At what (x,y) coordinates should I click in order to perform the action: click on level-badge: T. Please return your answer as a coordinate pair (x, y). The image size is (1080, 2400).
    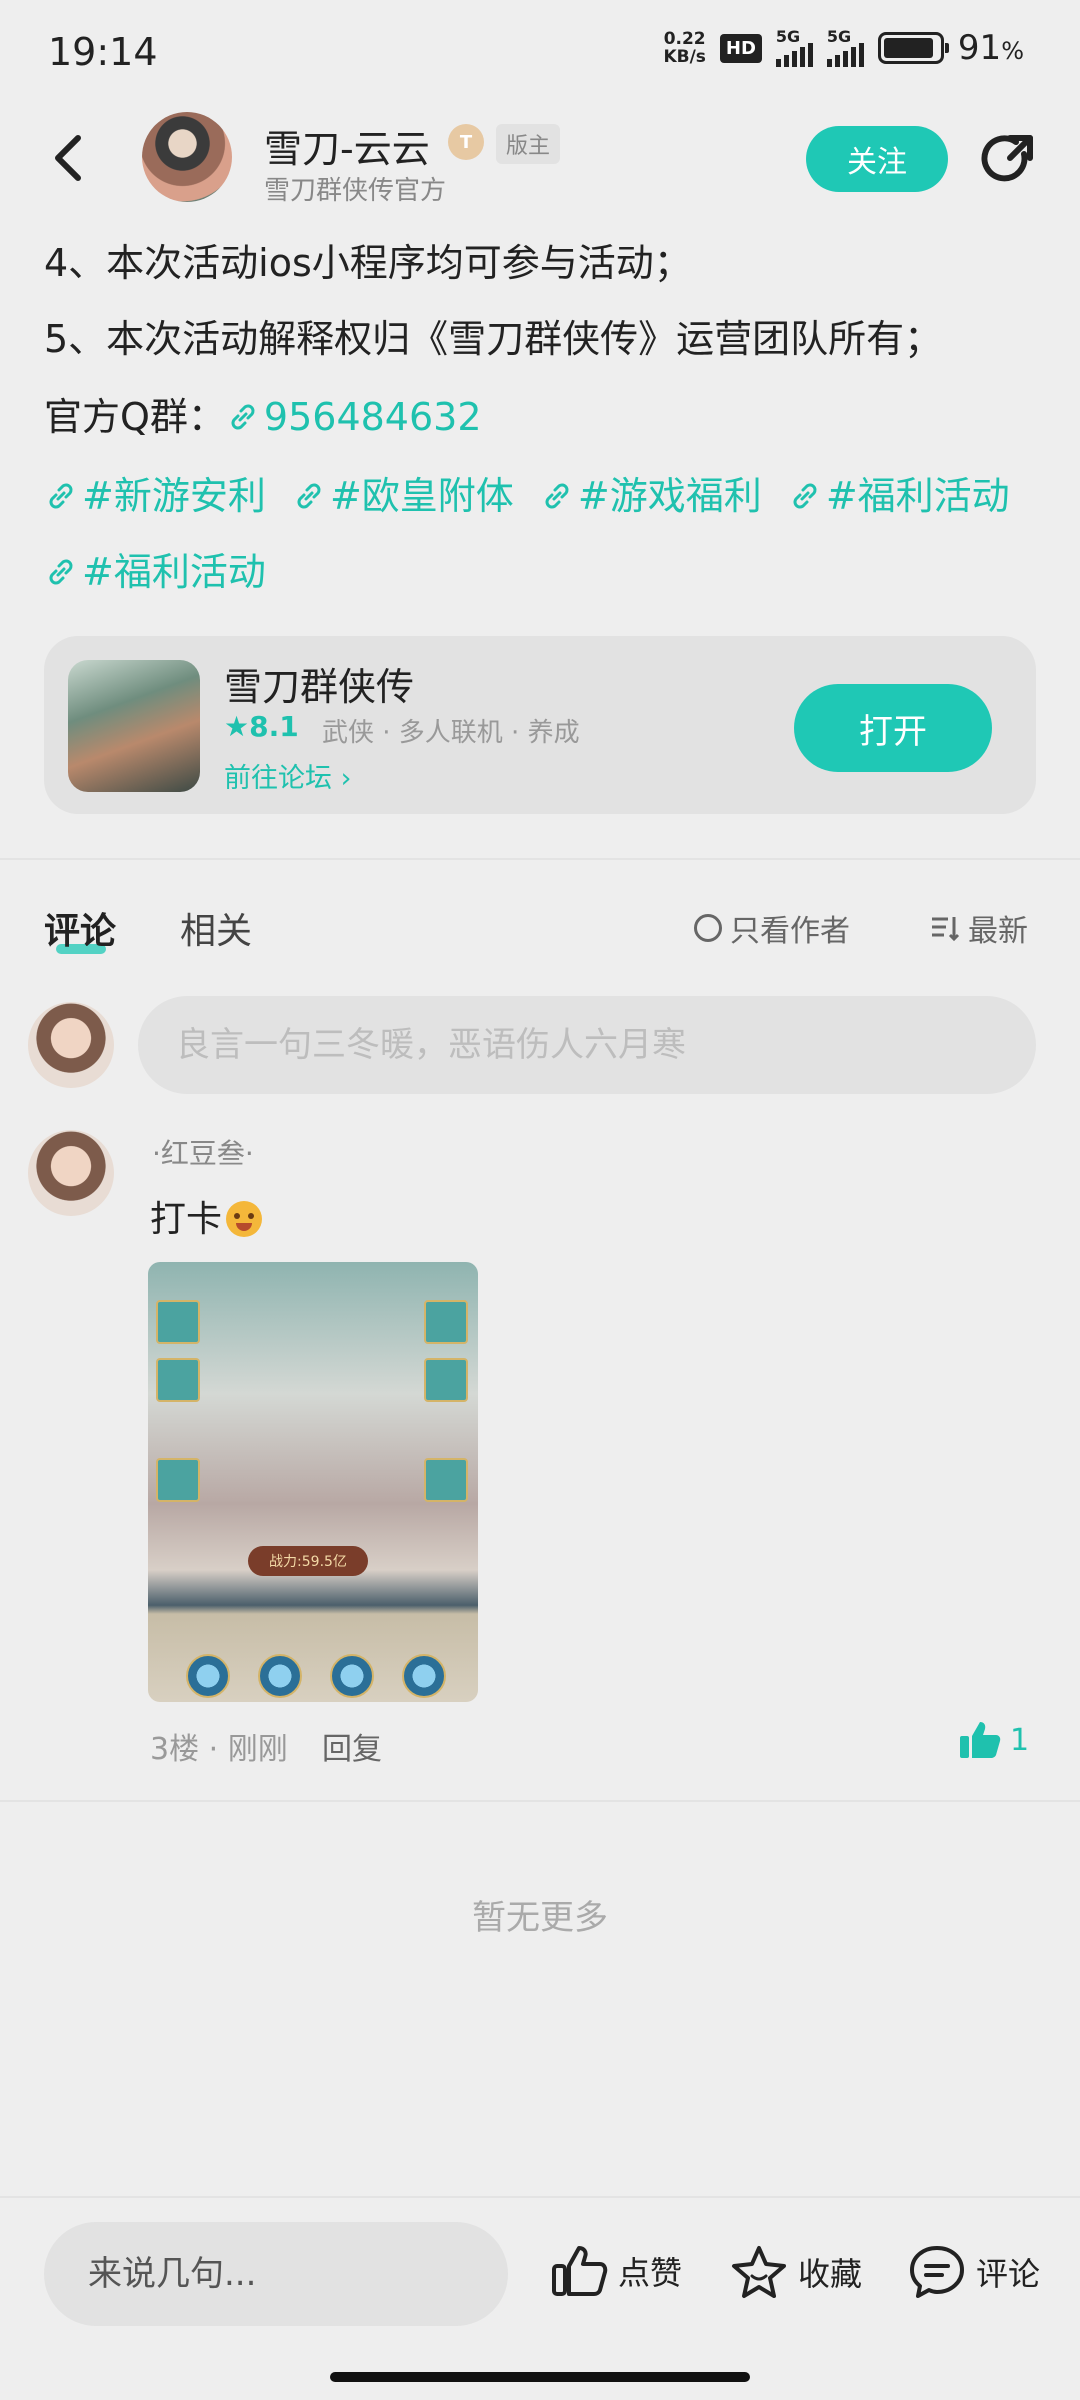
    Looking at the image, I should click on (466, 142).